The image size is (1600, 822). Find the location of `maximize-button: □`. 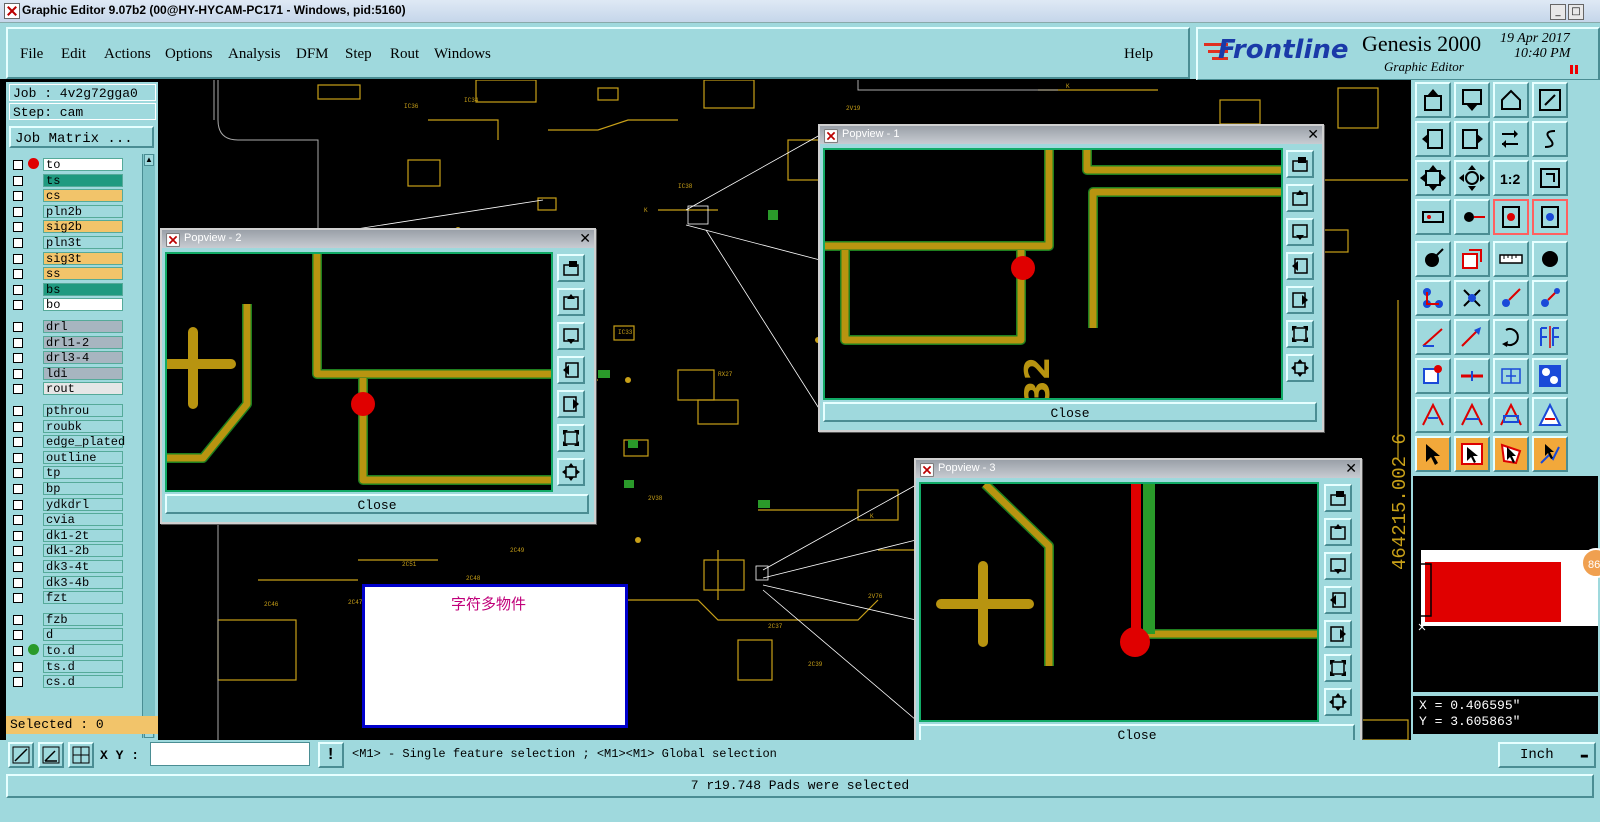

maximize-button: □ is located at coordinates (1576, 12).